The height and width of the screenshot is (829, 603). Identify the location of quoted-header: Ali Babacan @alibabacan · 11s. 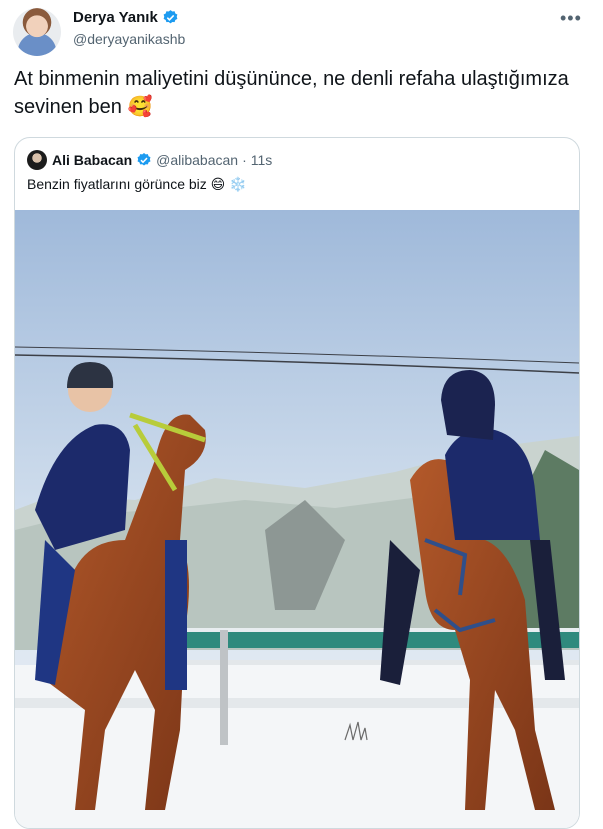
(149, 160).